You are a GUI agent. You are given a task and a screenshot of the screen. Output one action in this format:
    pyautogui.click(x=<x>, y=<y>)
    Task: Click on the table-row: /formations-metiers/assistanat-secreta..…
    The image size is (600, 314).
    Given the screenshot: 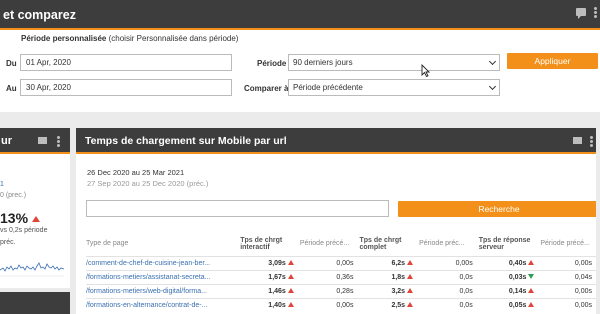 What is the action you would take?
    pyautogui.click(x=341, y=276)
    